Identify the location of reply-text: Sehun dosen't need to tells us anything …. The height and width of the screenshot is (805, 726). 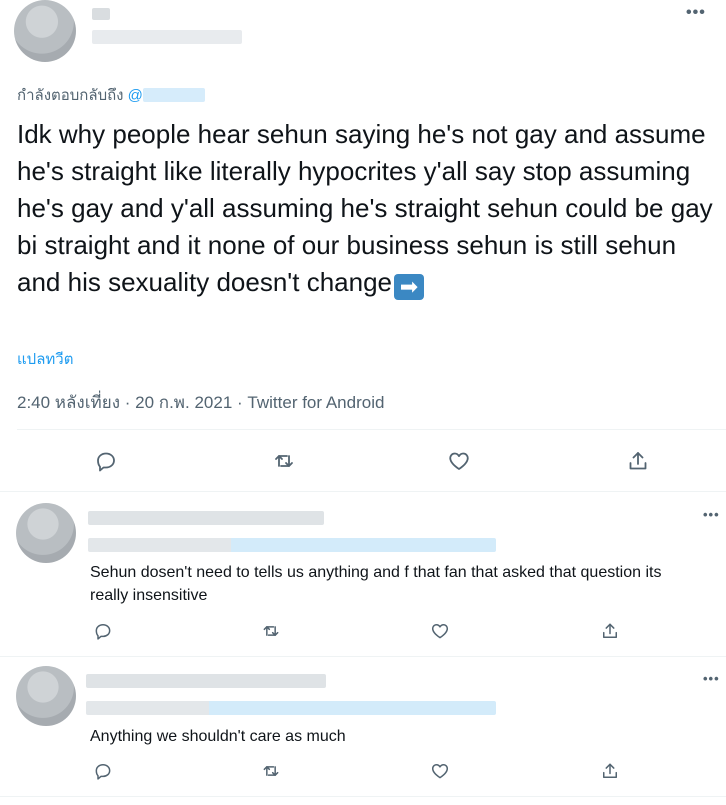
(376, 584).